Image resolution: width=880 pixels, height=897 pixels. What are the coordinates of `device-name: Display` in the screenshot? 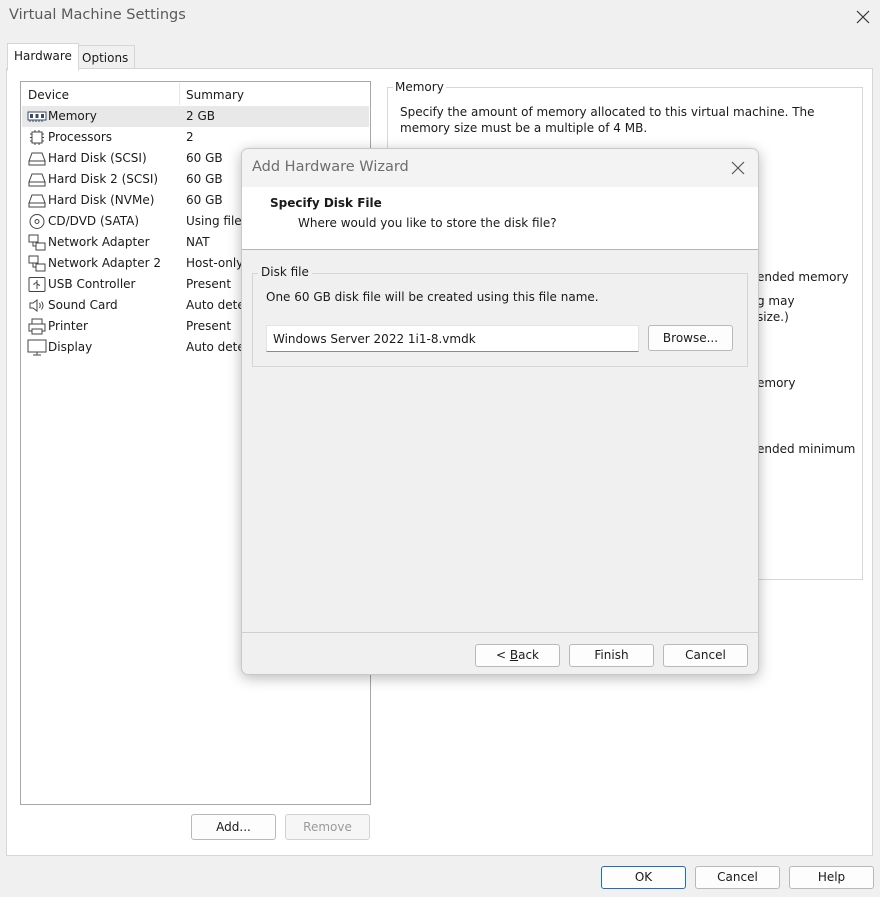 It's located at (70, 347).